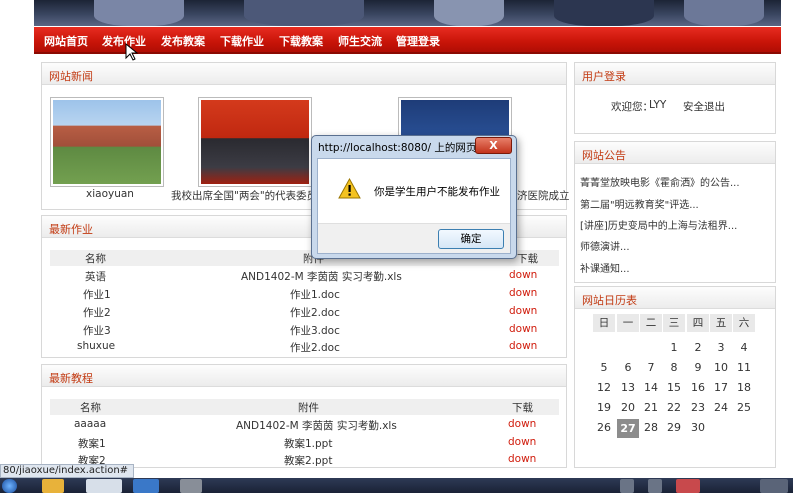 Image resolution: width=793 pixels, height=493 pixels. Describe the element at coordinates (698, 427) in the screenshot. I see `calendar-day: 30` at that location.